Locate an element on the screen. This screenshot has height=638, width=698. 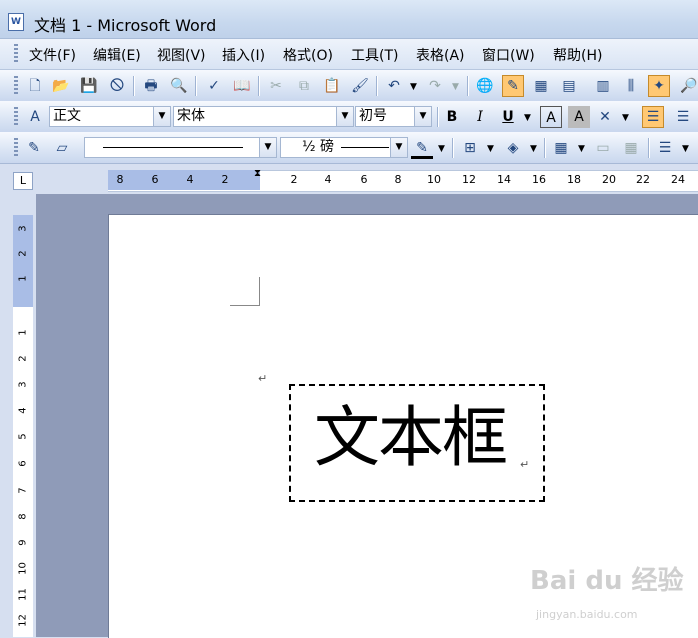
menubar-grip-icon is located at coordinates (16, 54).